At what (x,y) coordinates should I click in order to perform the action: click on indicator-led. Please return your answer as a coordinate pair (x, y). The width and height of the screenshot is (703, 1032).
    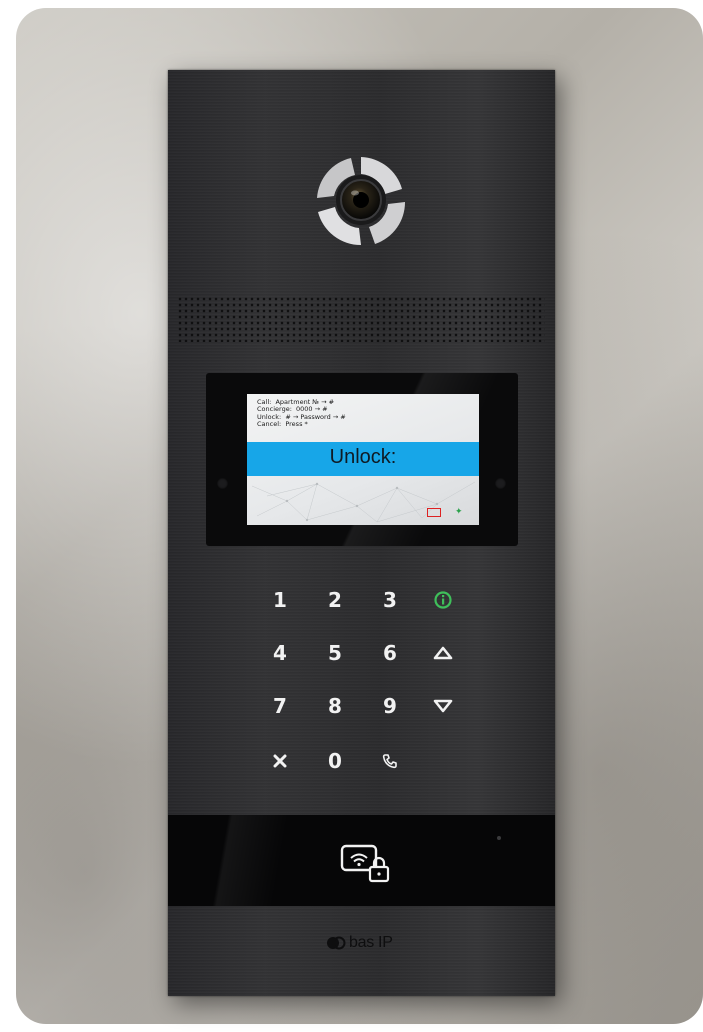
    Looking at the image, I should click on (499, 838).